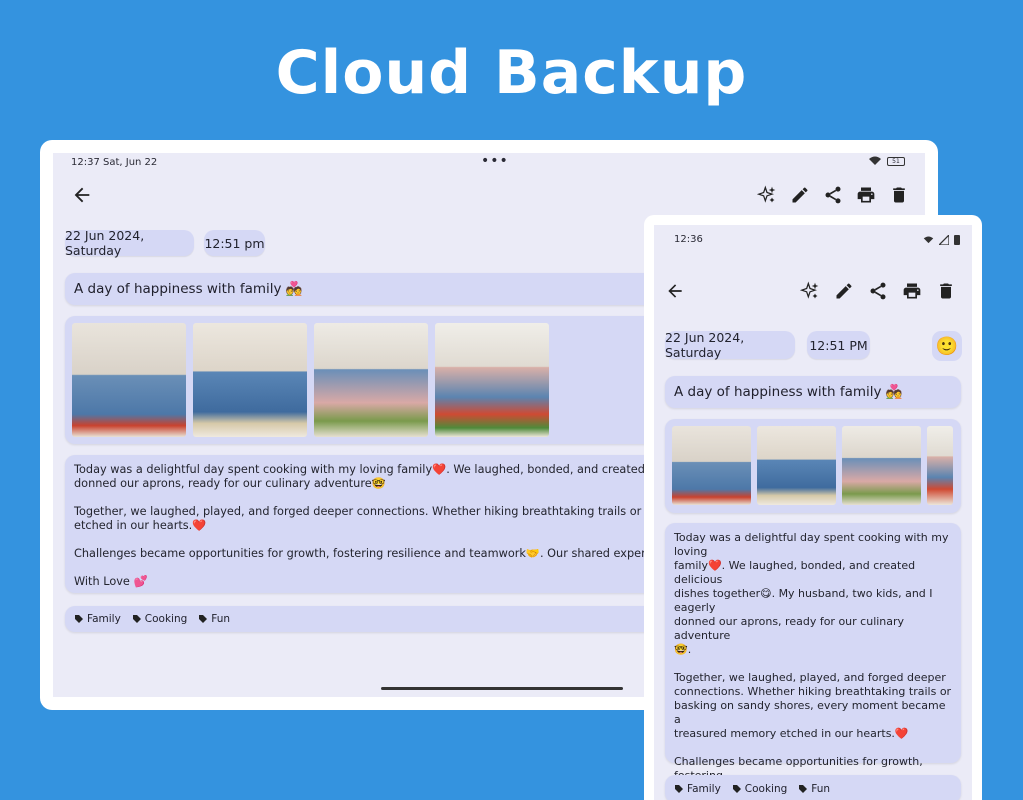 The image size is (1023, 800). I want to click on mood-button: 🙂, so click(947, 346).